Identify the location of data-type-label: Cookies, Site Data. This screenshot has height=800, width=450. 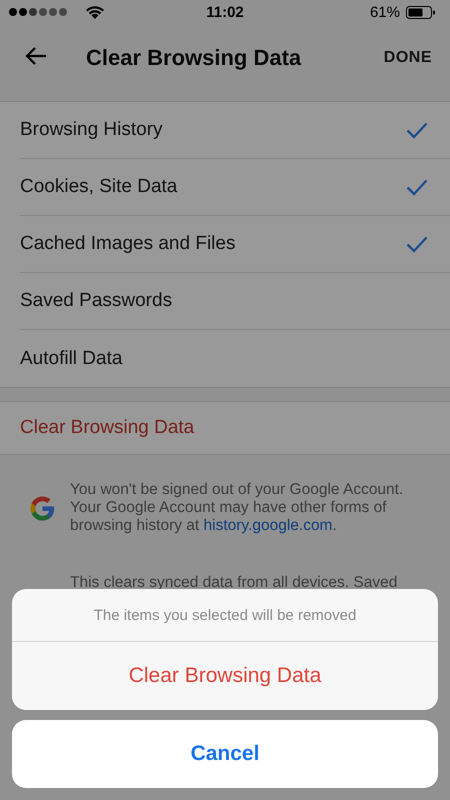
(99, 187).